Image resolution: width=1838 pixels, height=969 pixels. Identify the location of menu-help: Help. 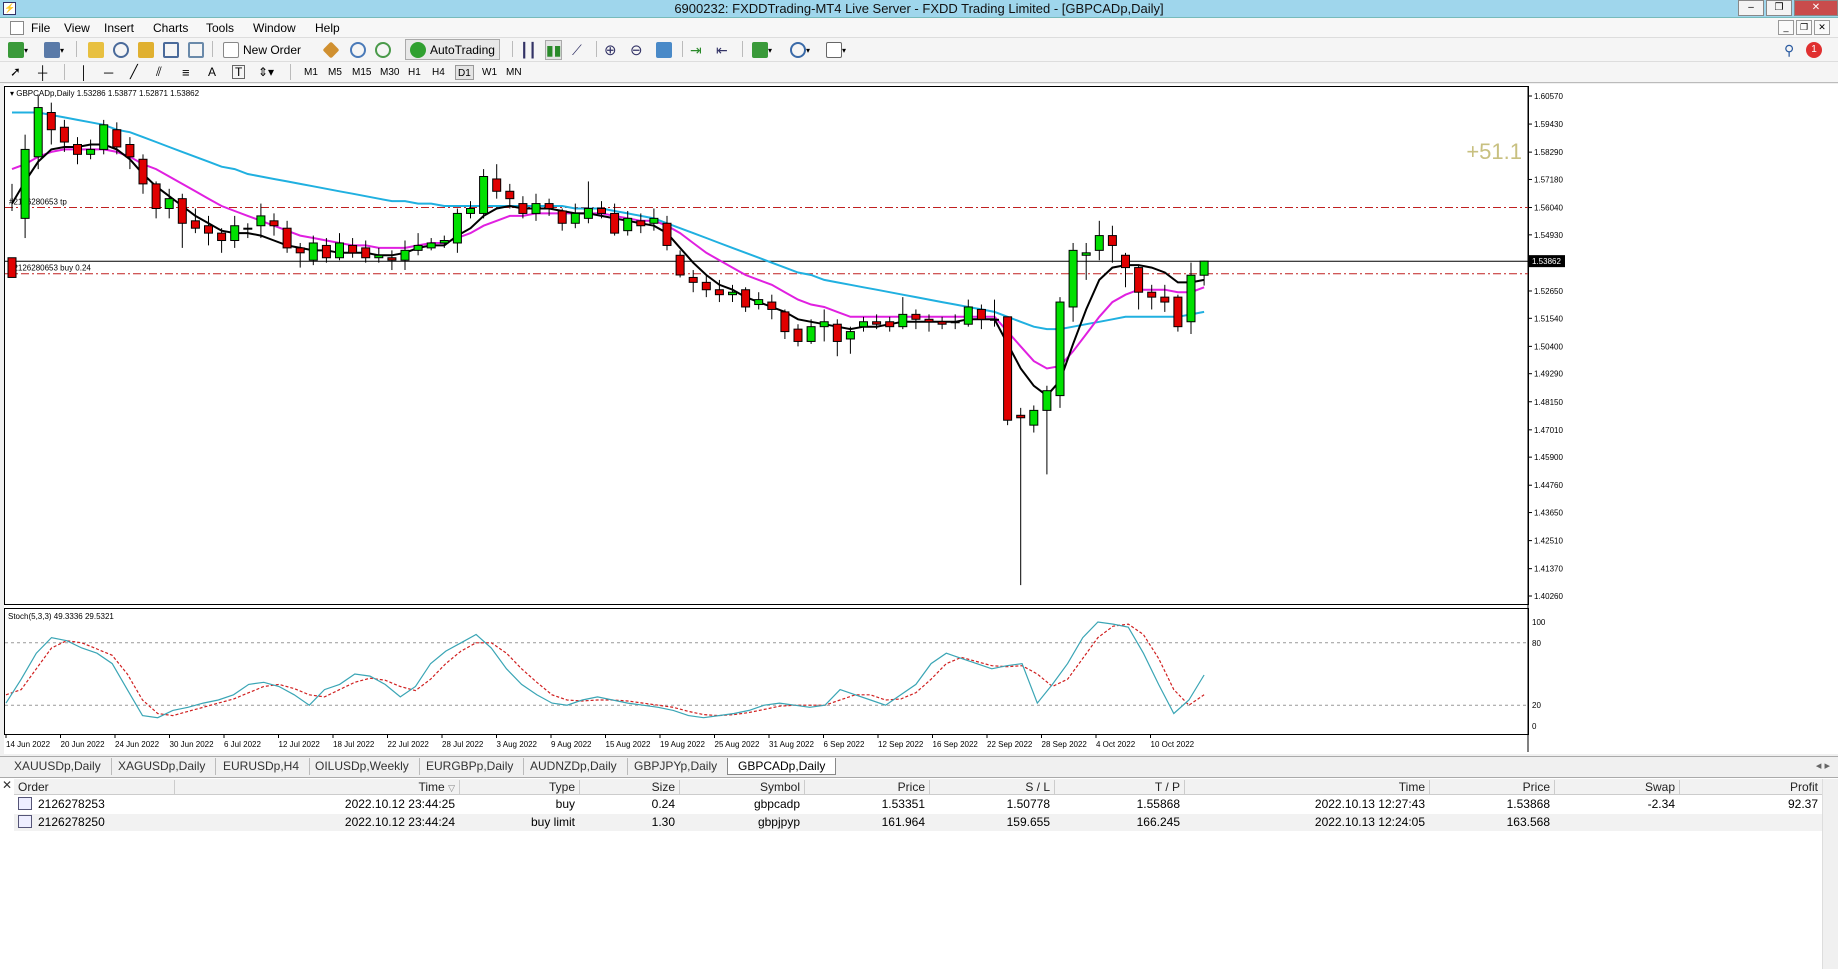
(327, 28).